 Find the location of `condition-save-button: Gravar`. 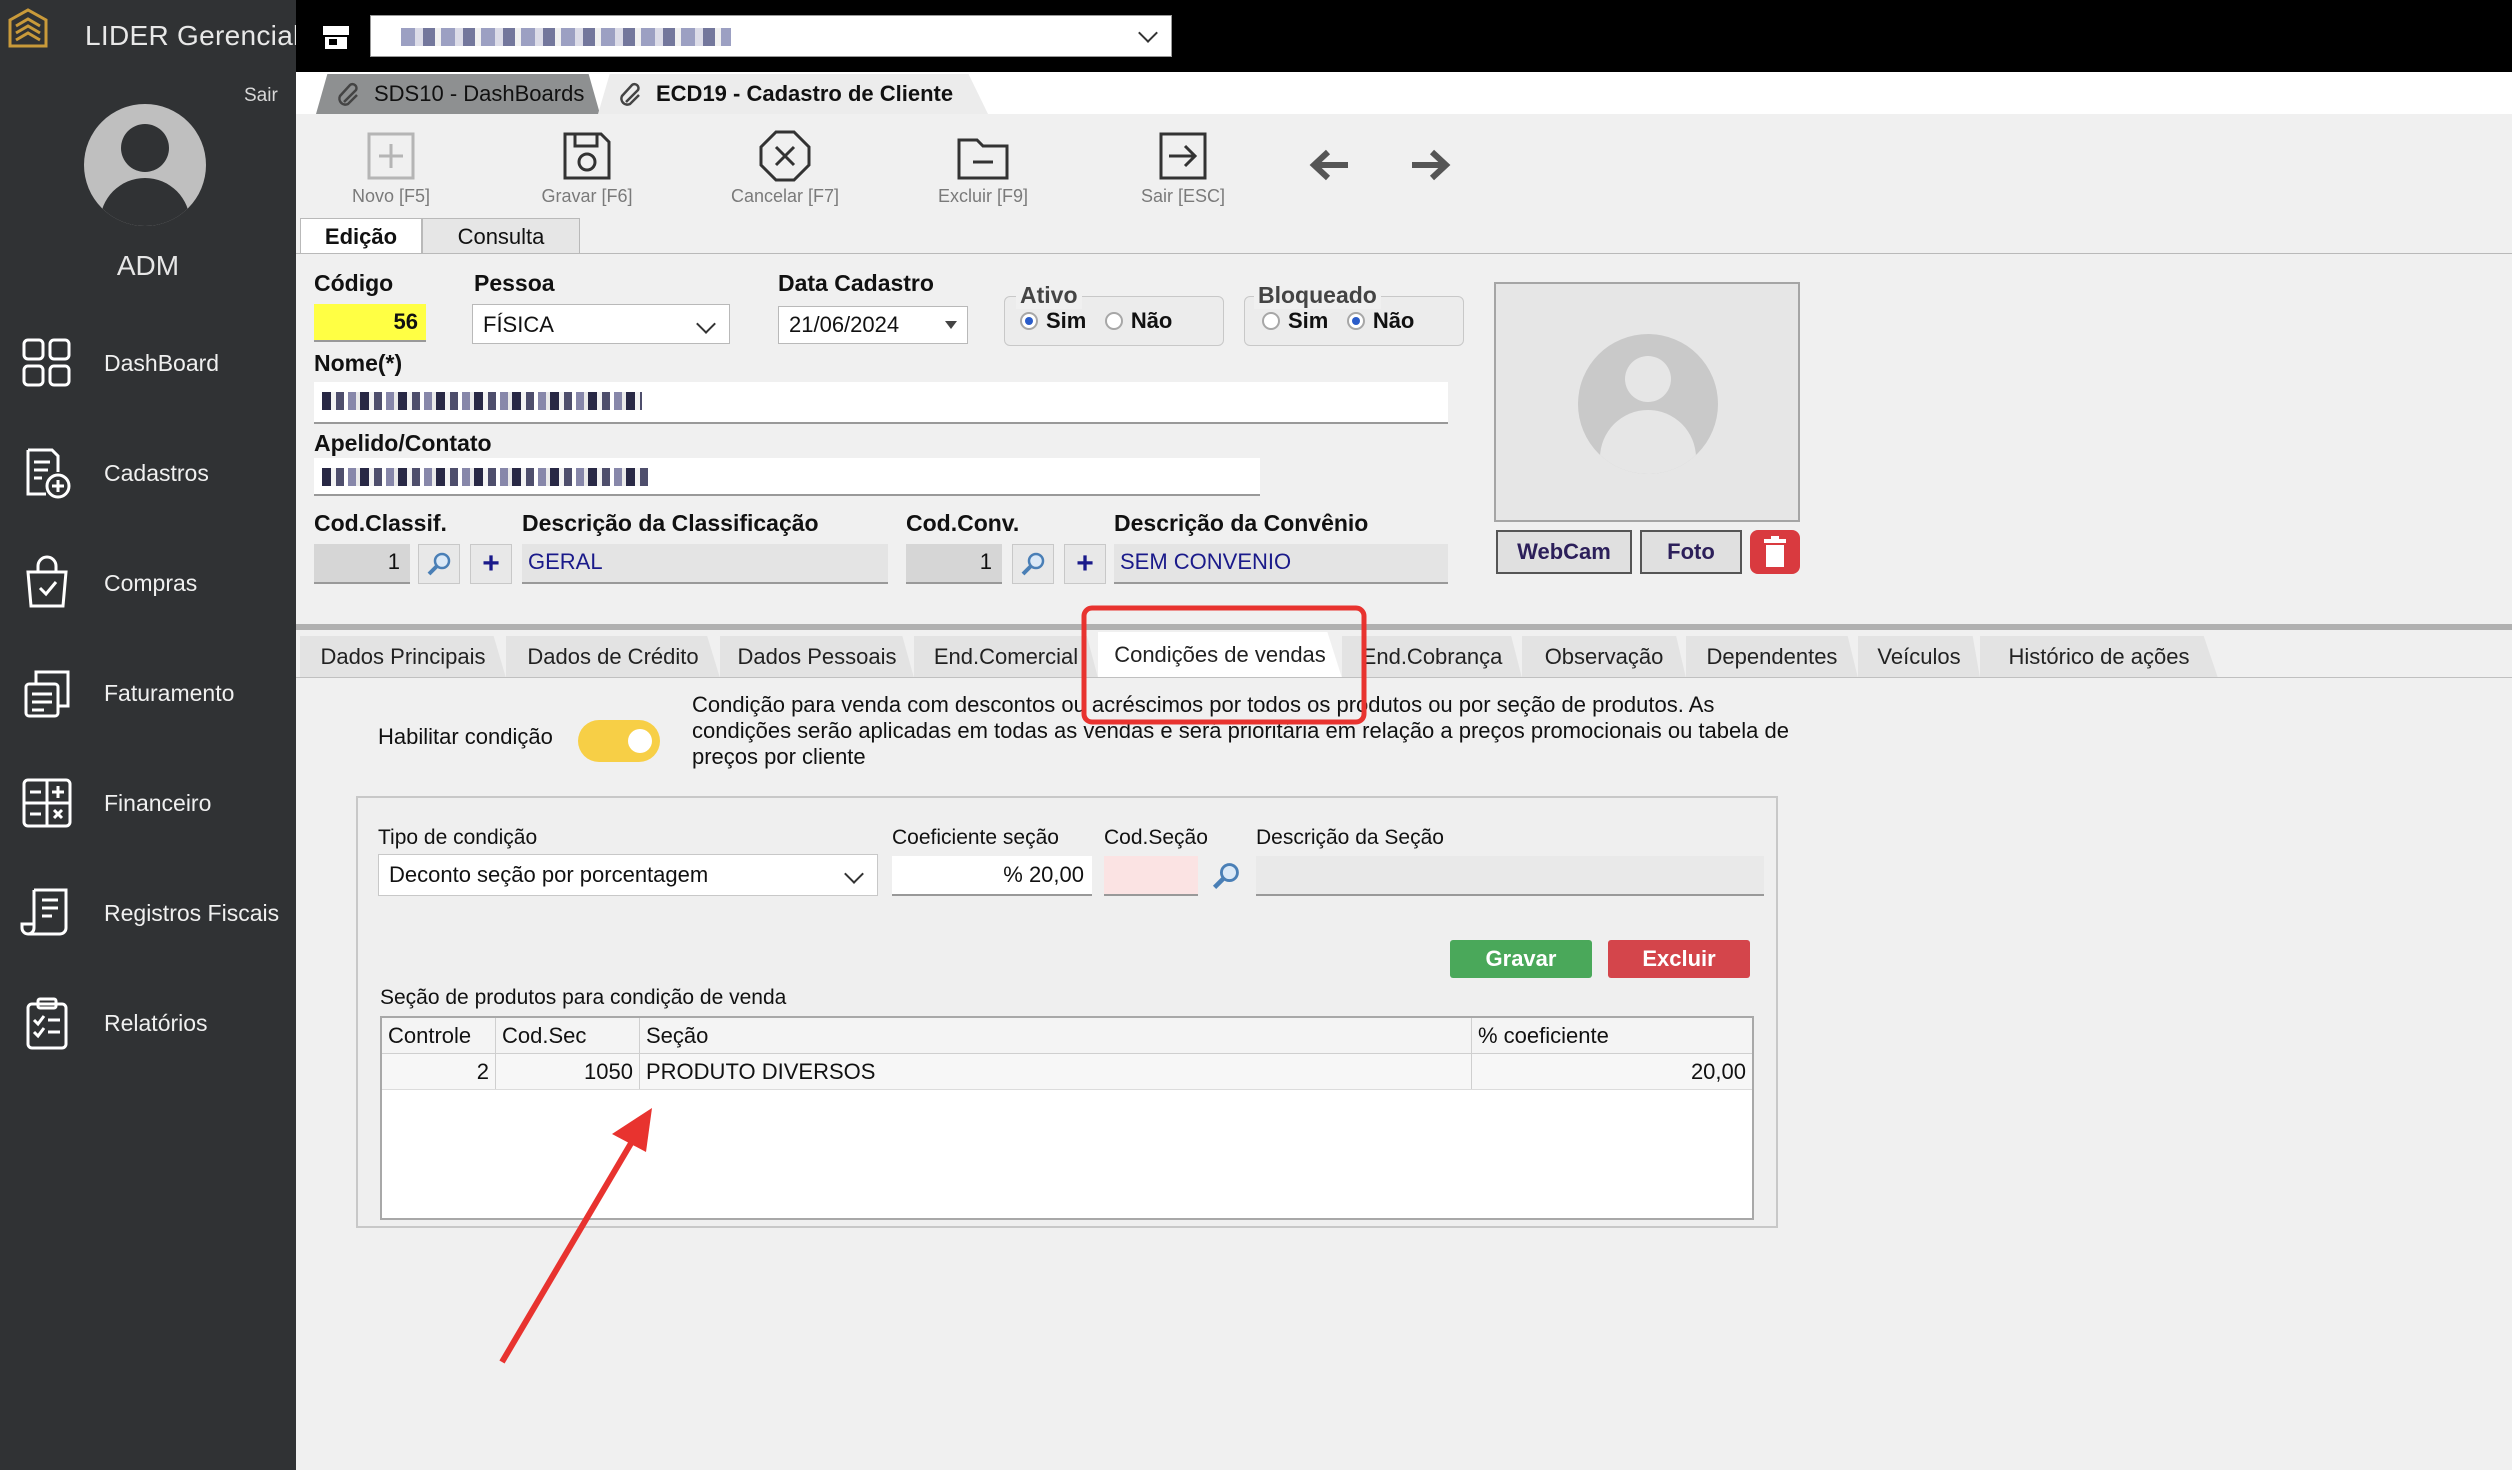

condition-save-button: Gravar is located at coordinates (1521, 959).